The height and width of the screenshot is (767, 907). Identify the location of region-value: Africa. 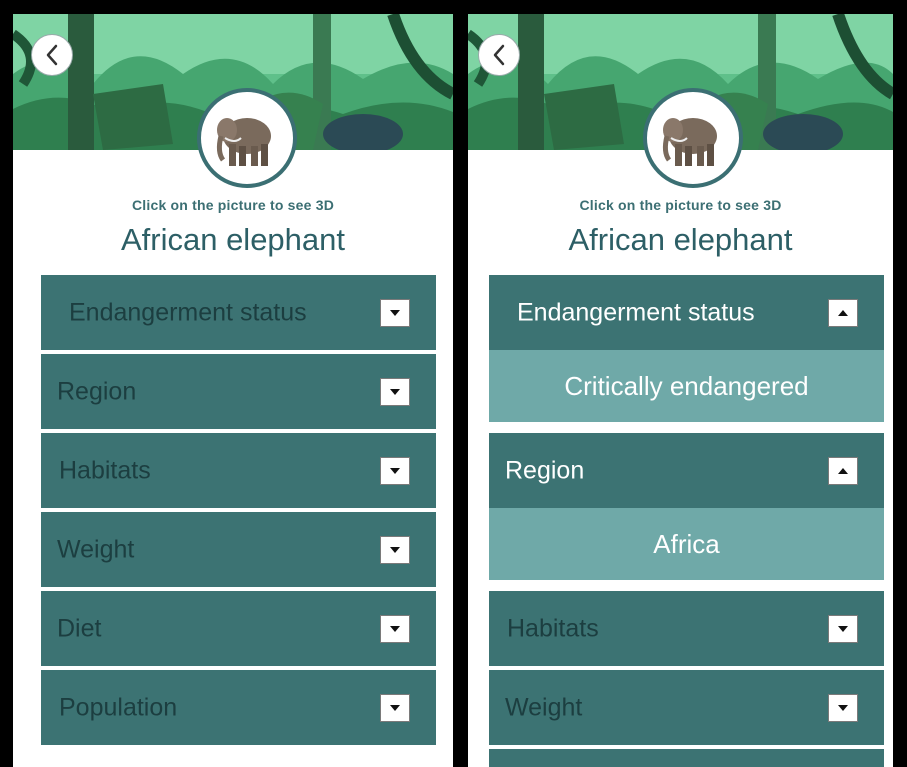
(686, 544).